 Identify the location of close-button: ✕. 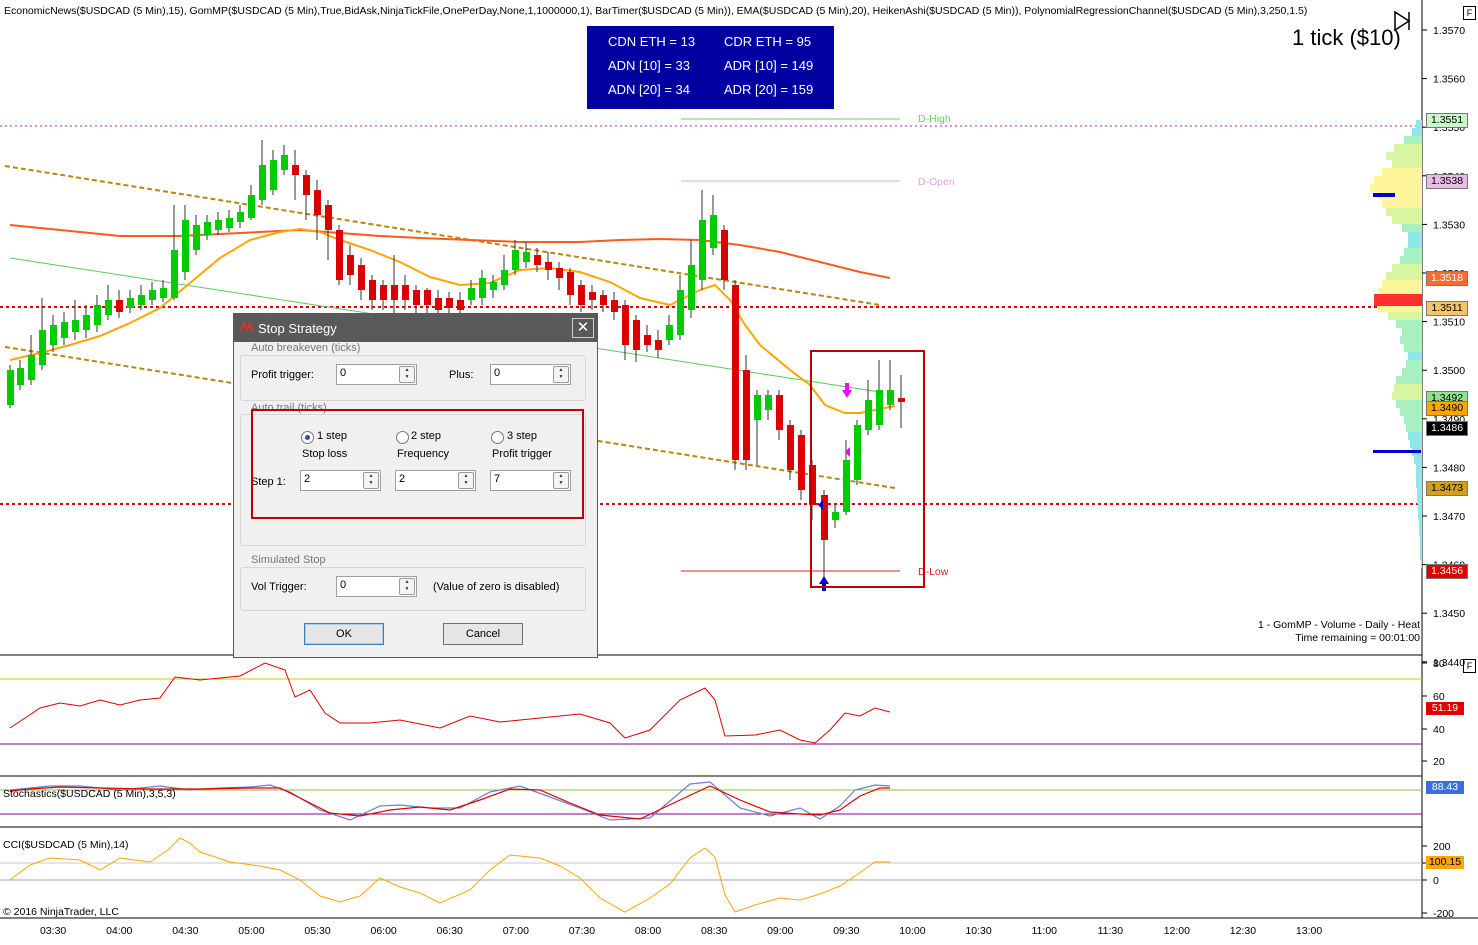
(583, 328).